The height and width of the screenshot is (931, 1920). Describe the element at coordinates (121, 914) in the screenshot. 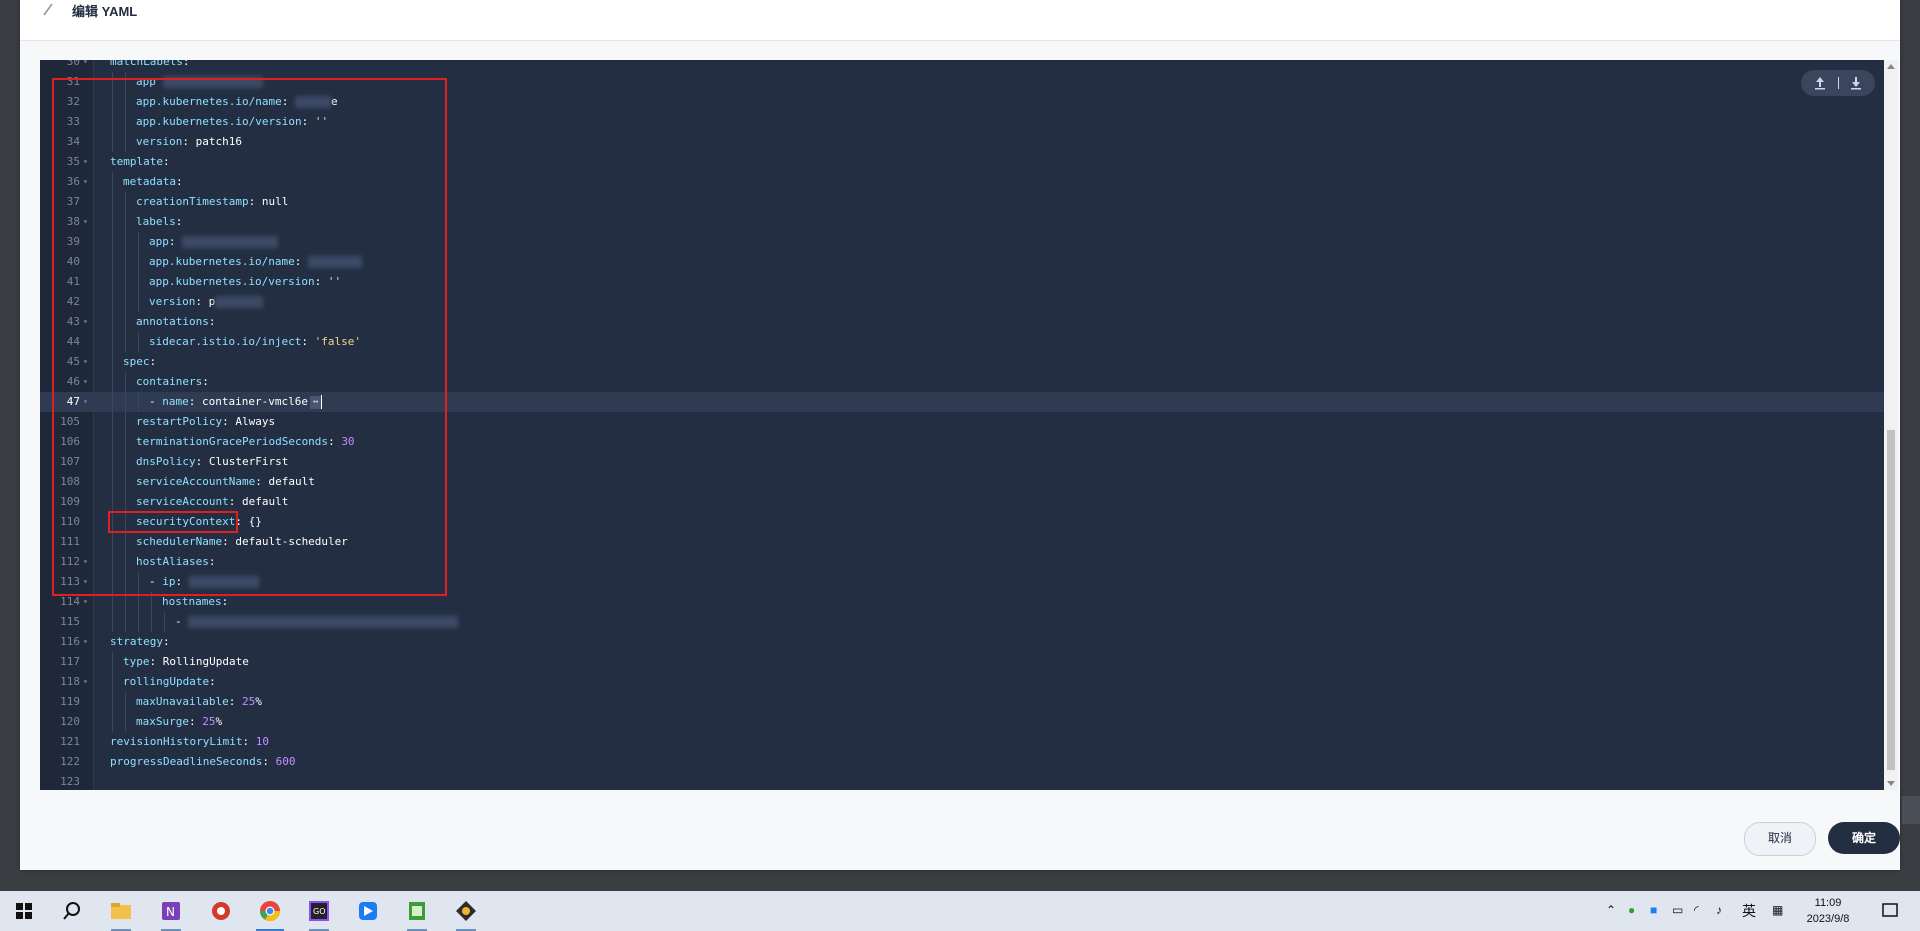

I see `file-explorer-icon` at that location.